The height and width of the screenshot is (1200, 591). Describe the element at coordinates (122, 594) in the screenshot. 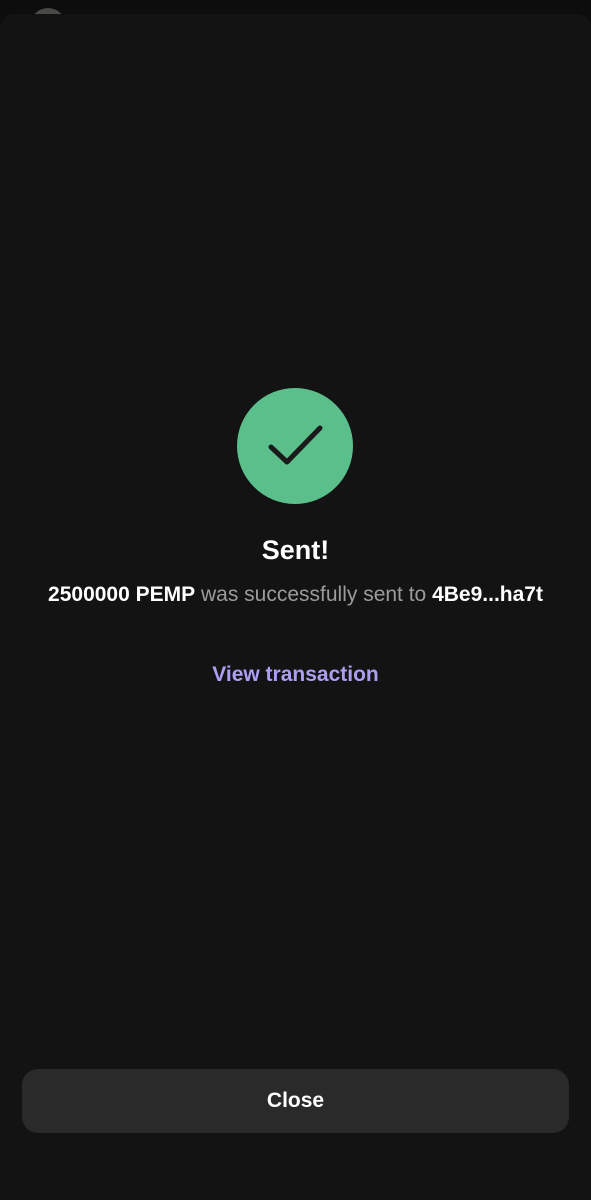

I see `sent-amount: 2500000 PEMP` at that location.